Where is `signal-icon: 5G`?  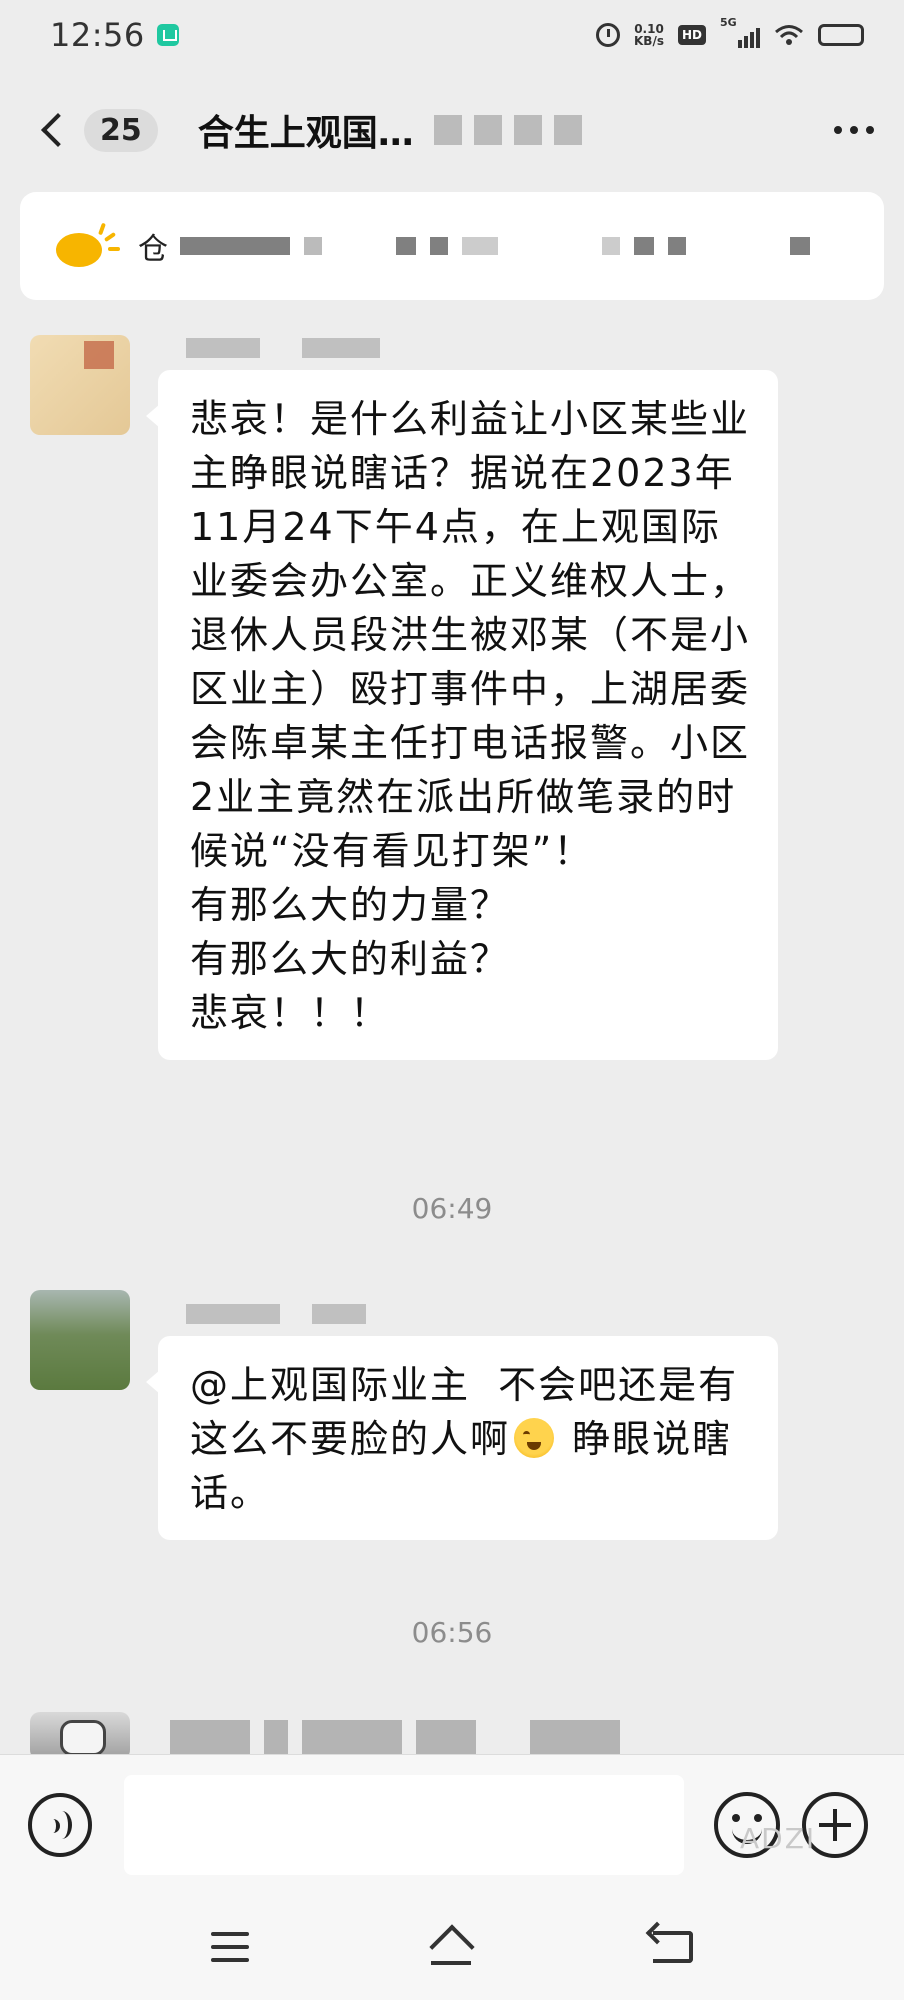
signal-icon: 5G is located at coordinates (740, 32).